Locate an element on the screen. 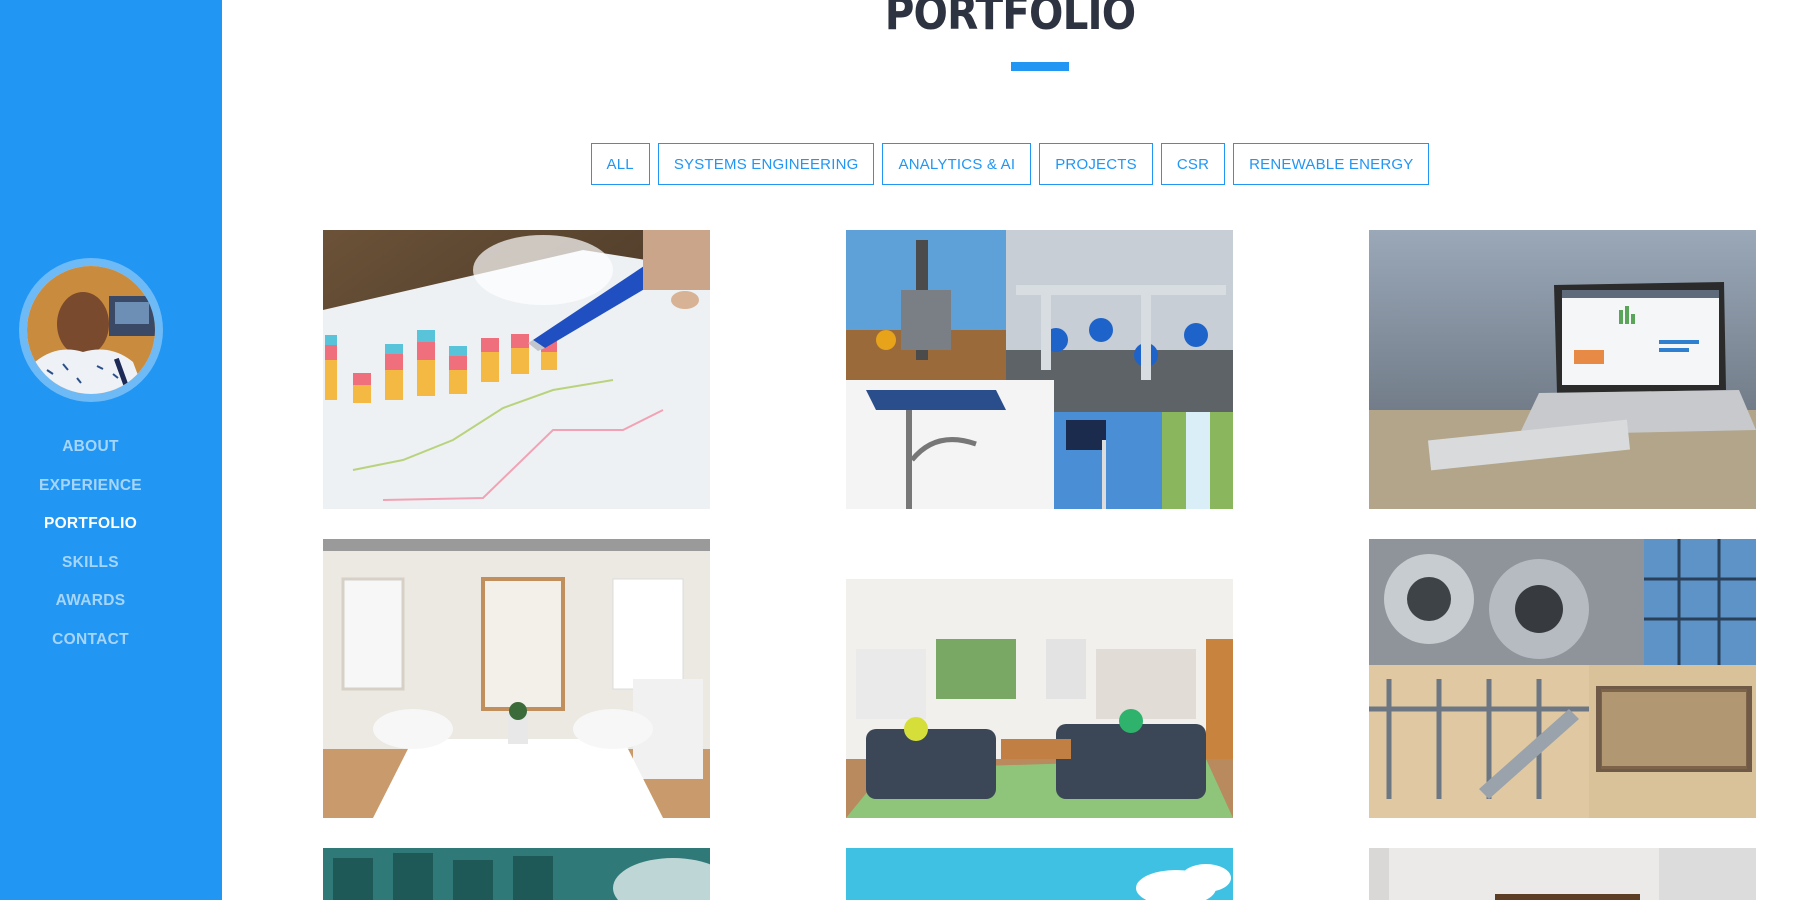 Image resolution: width=1798 pixels, height=900 pixels. portfolio-item-steel-collage is located at coordinates (1562, 678).